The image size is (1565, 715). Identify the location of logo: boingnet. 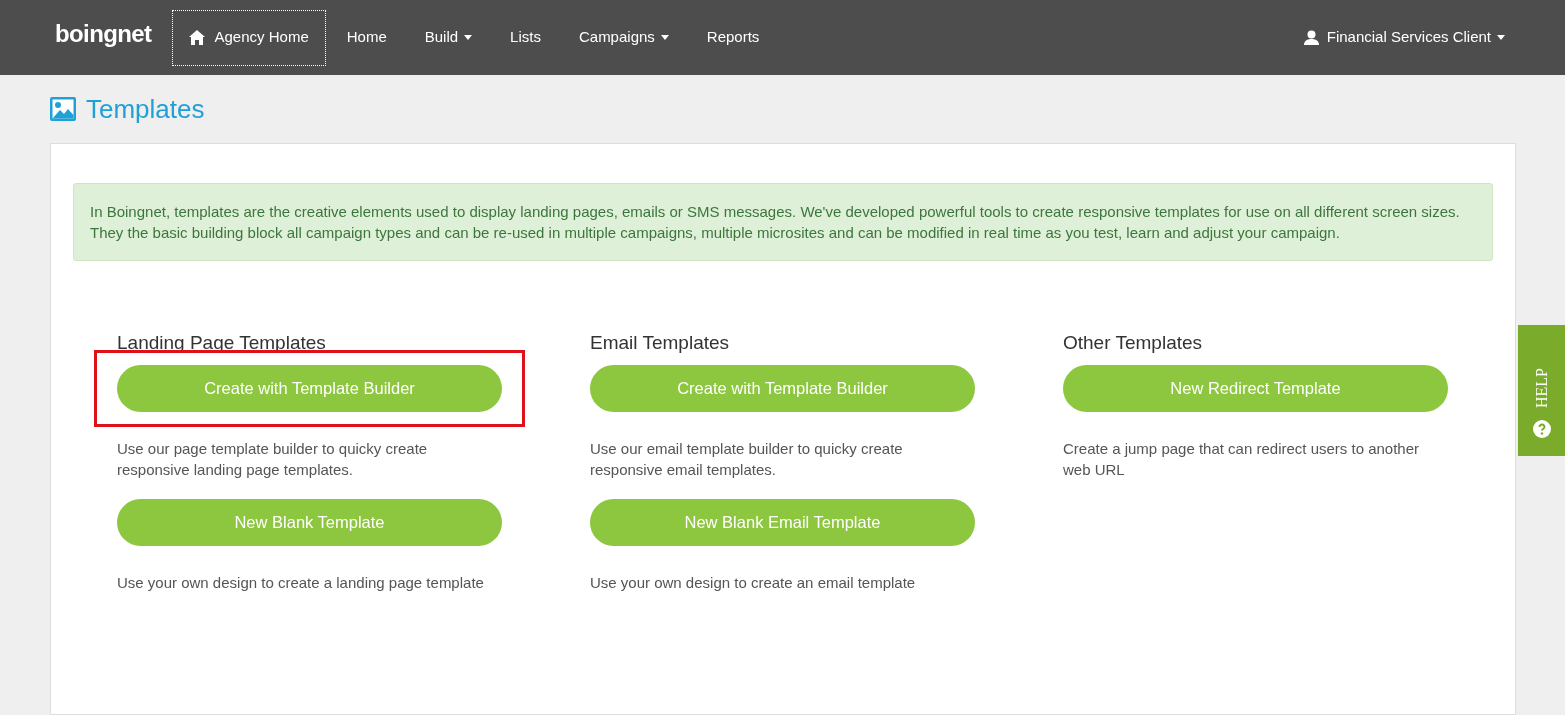
(103, 33).